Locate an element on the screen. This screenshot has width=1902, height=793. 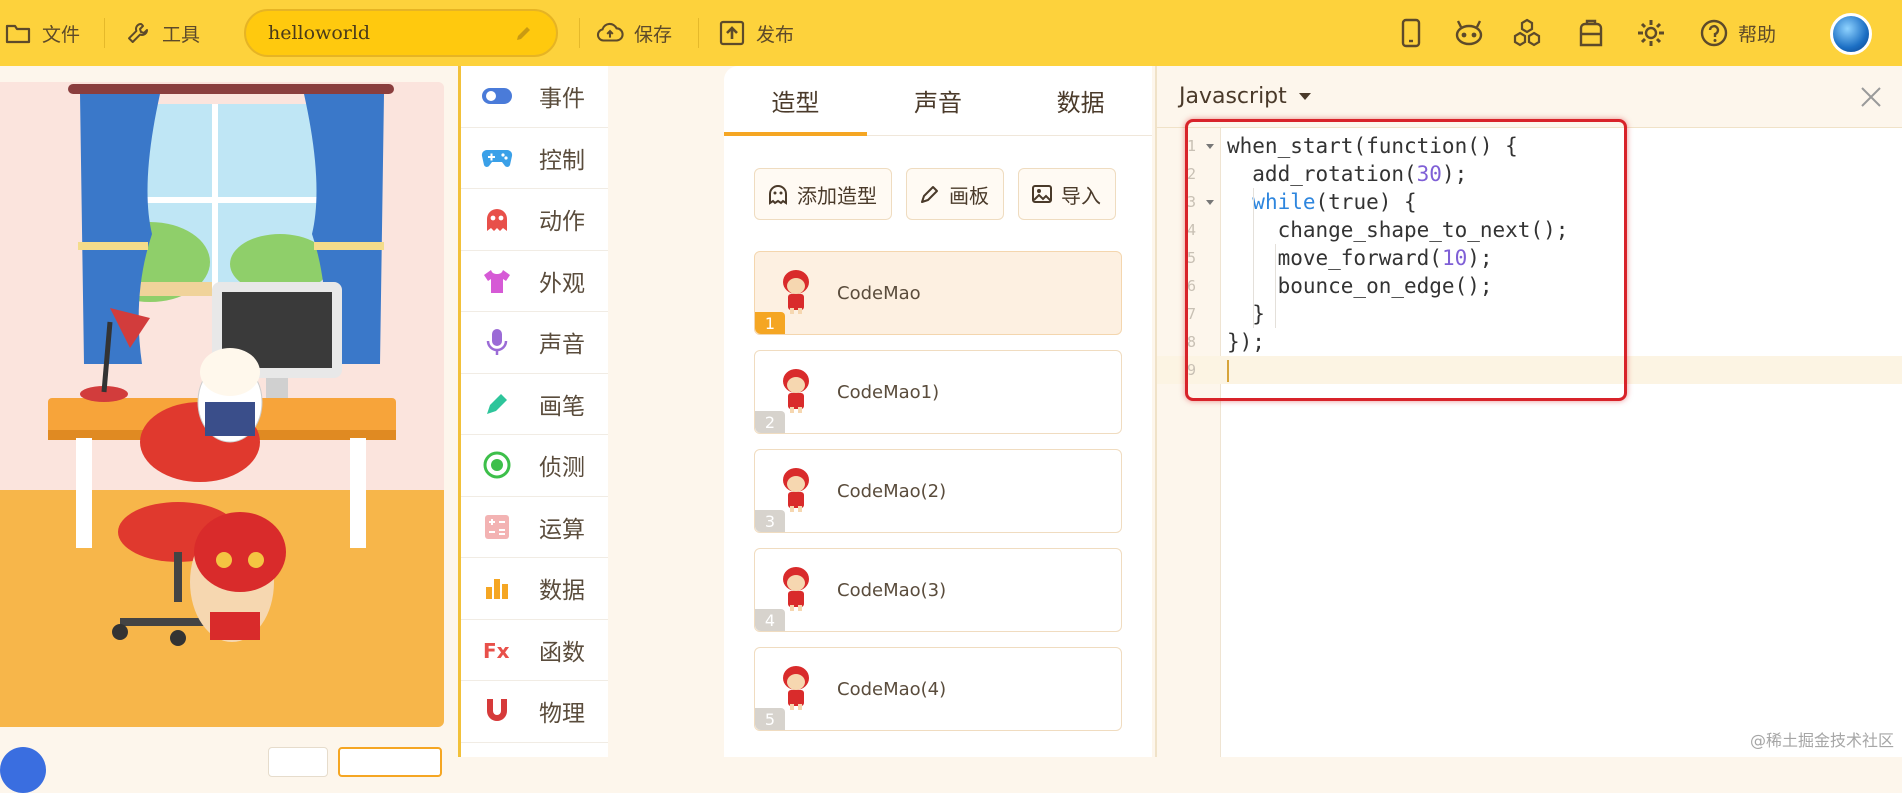
magnet-icon is located at coordinates (497, 711).